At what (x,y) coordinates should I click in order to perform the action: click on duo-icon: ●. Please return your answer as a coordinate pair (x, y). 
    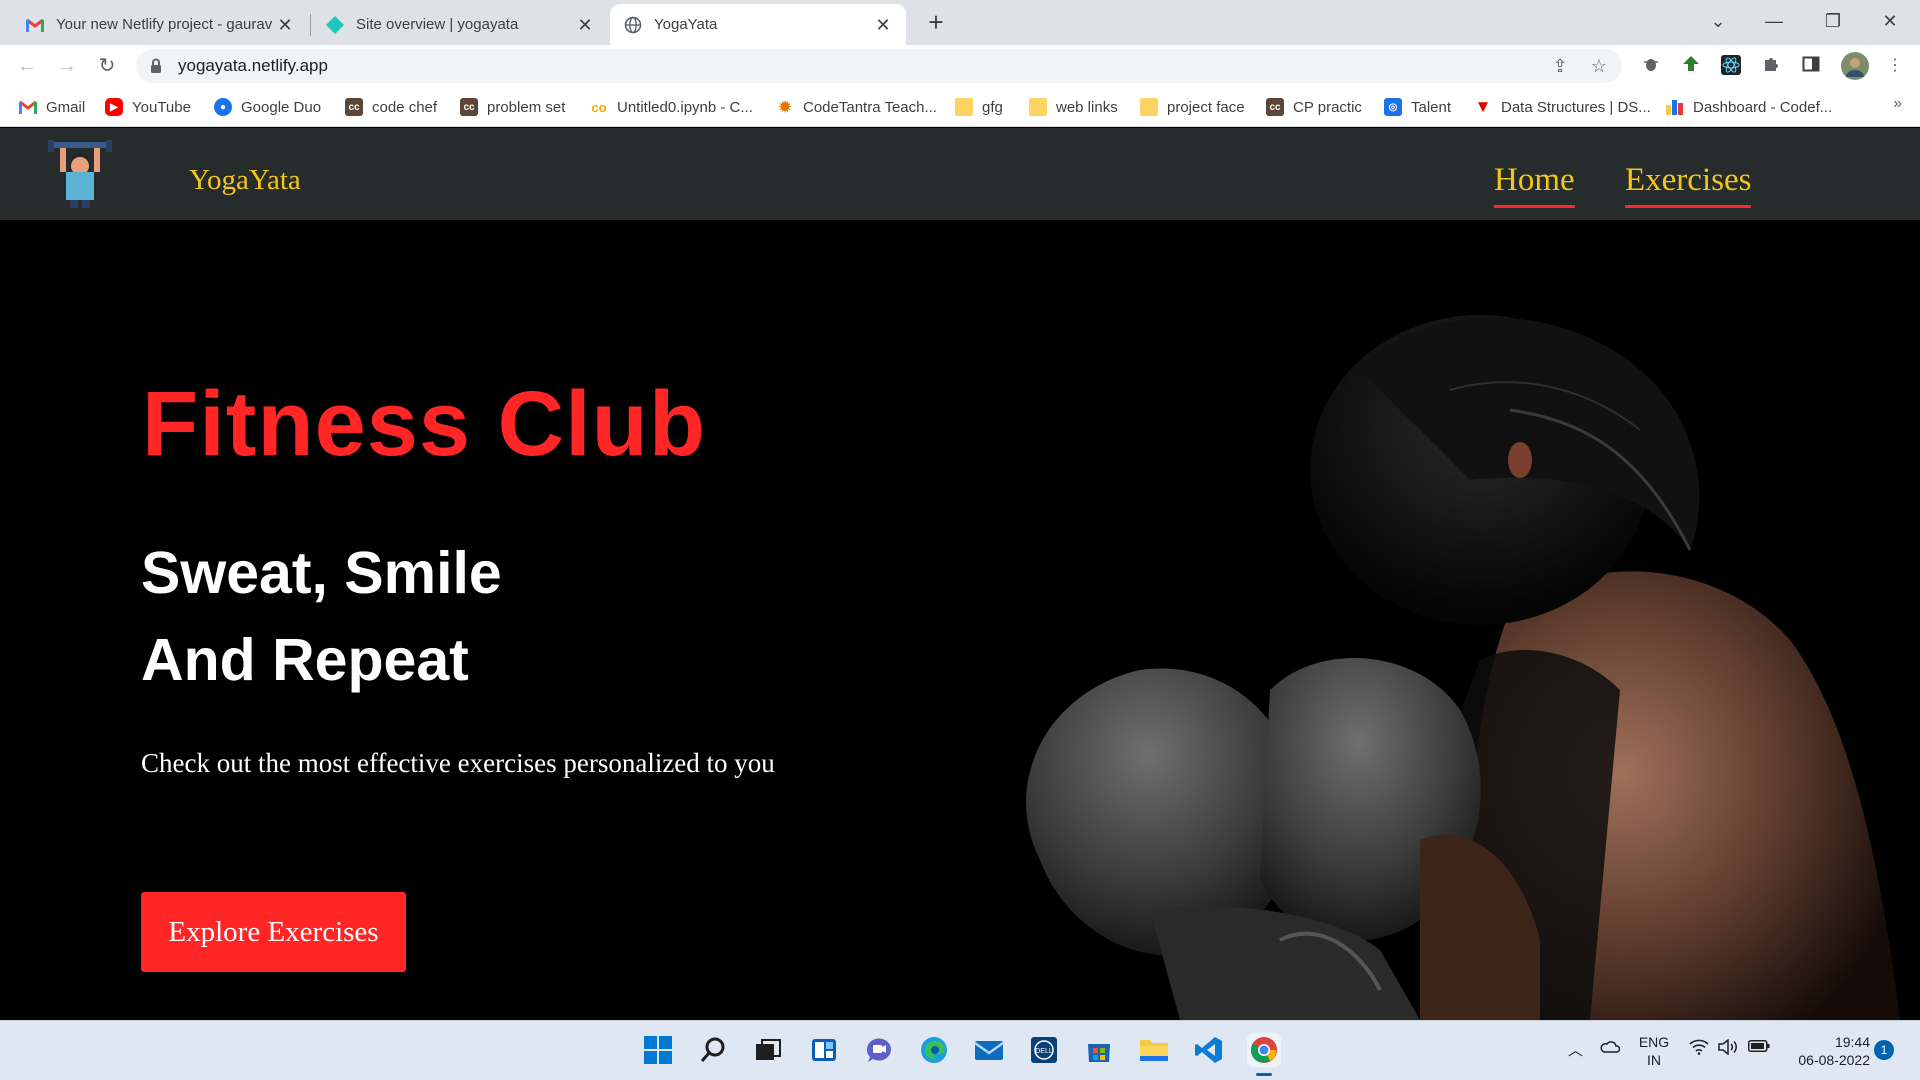
    Looking at the image, I should click on (223, 107).